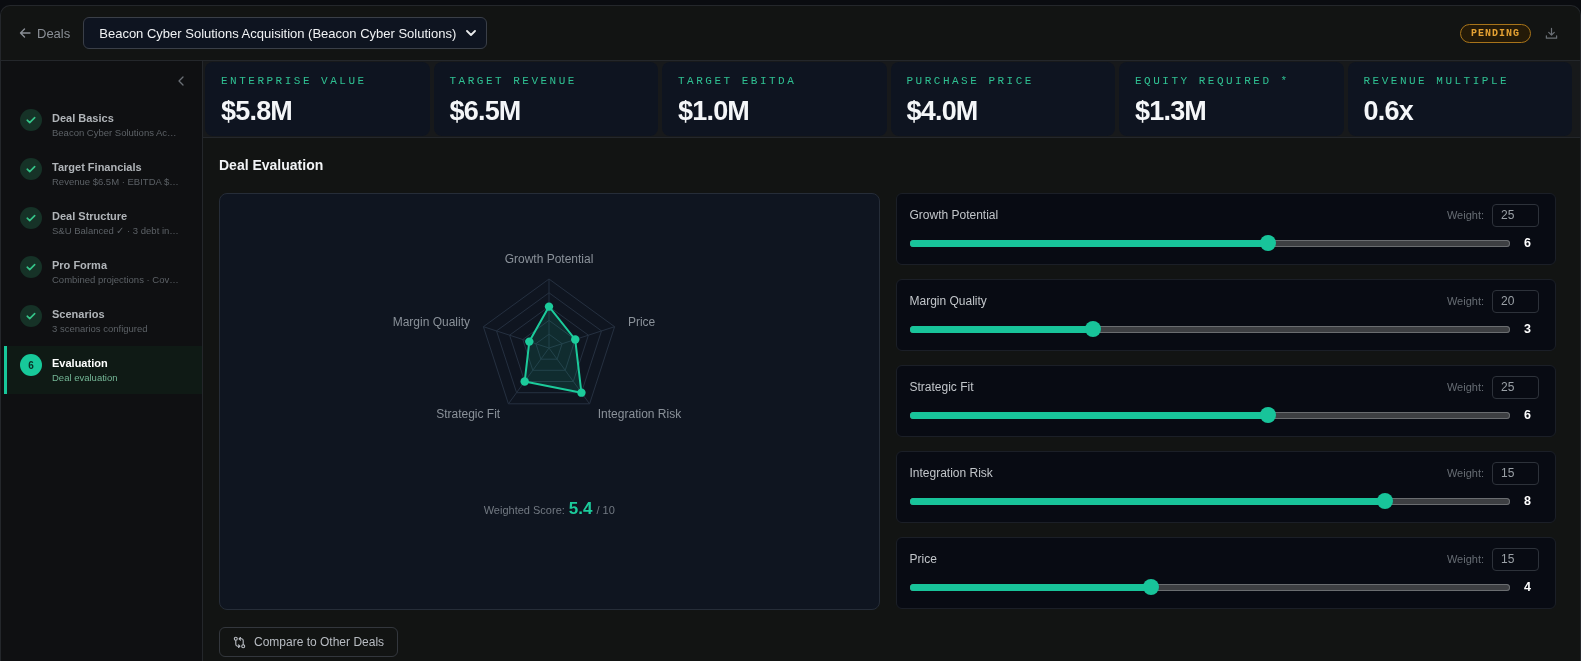 The image size is (1581, 661). What do you see at coordinates (309, 642) in the screenshot?
I see `compare-button: Compare to Other Deals` at bounding box center [309, 642].